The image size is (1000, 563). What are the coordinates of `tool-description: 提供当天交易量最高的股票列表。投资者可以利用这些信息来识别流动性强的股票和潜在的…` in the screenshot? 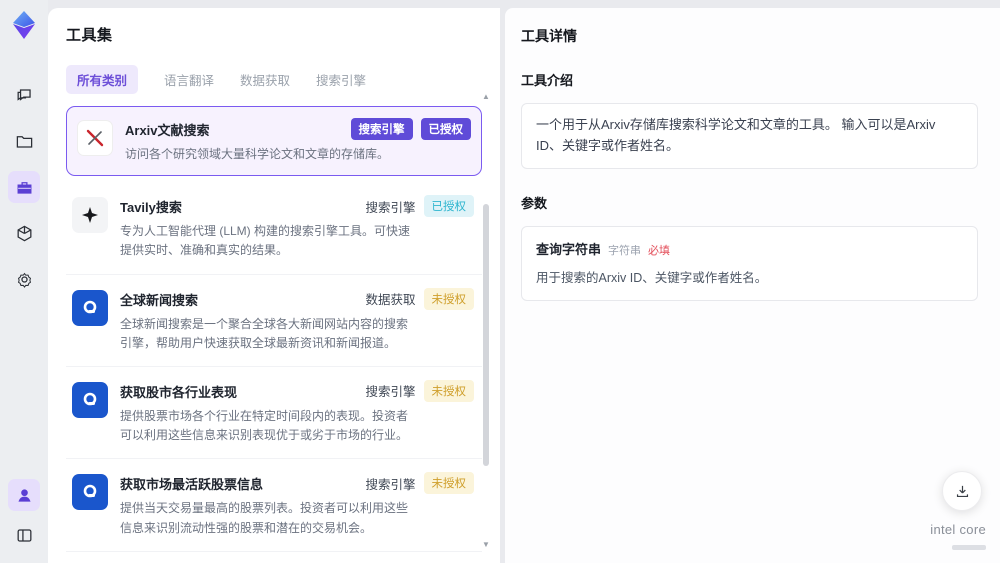 It's located at (264, 518).